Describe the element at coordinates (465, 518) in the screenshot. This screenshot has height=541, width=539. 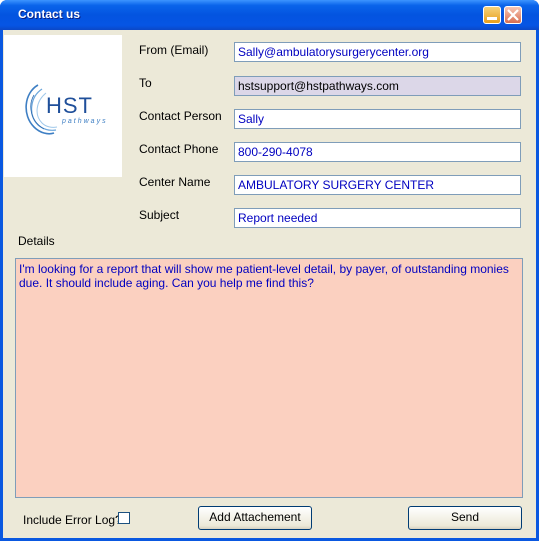
I see `send-button: Send` at that location.